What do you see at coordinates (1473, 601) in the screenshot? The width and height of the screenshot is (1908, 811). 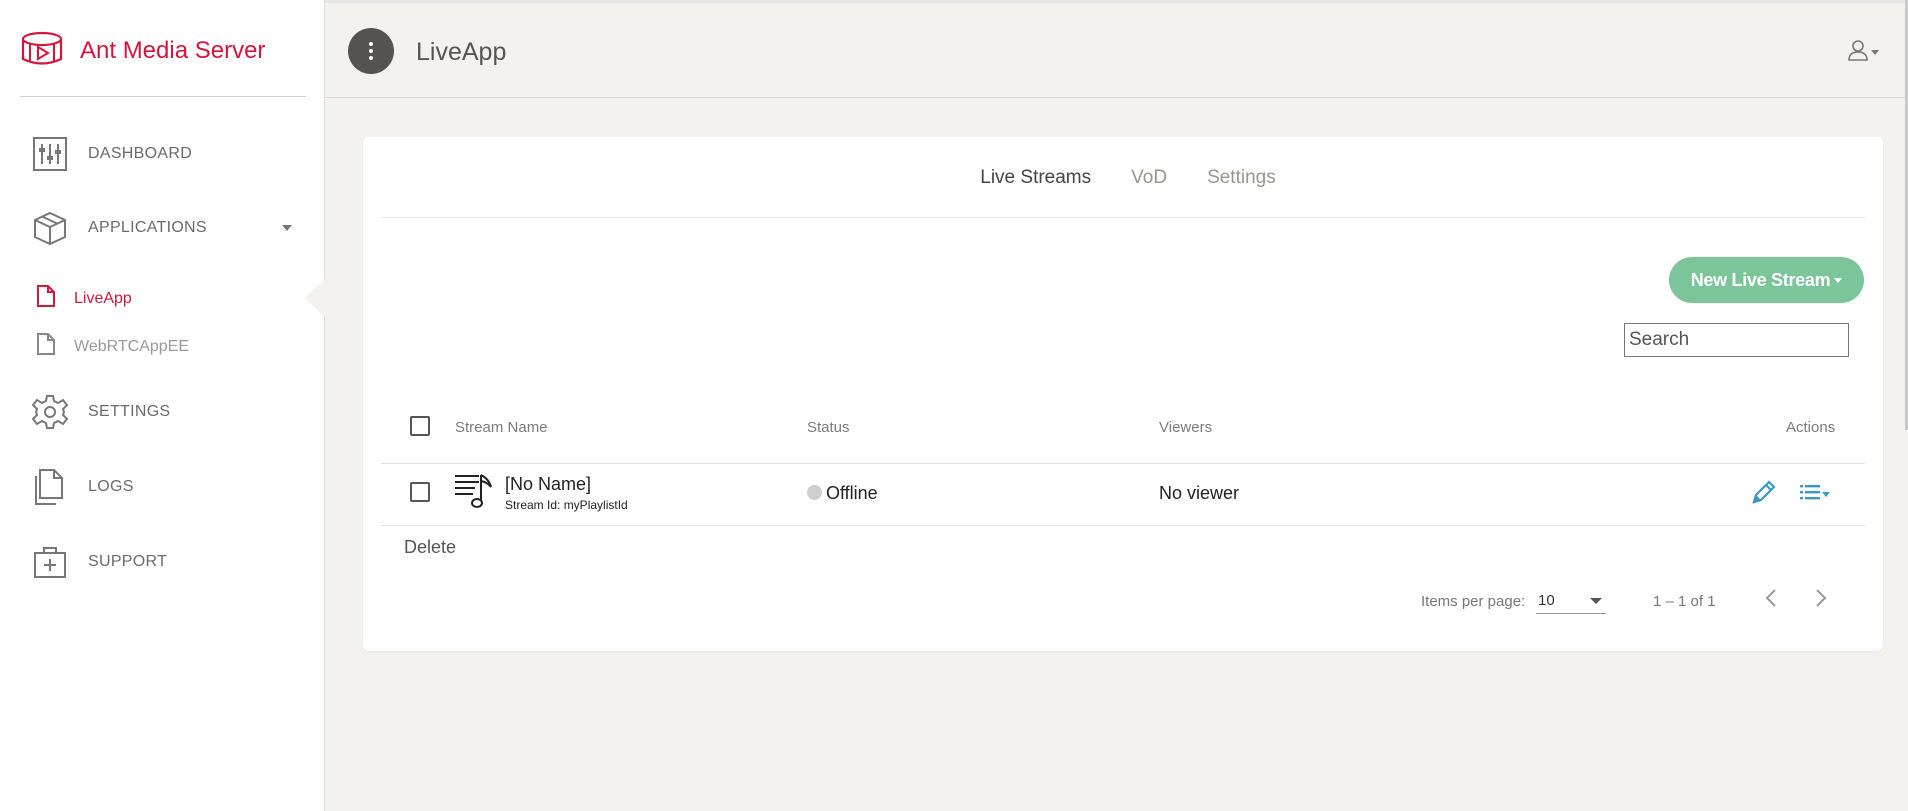 I see `items-per-page-label: Items per page:` at bounding box center [1473, 601].